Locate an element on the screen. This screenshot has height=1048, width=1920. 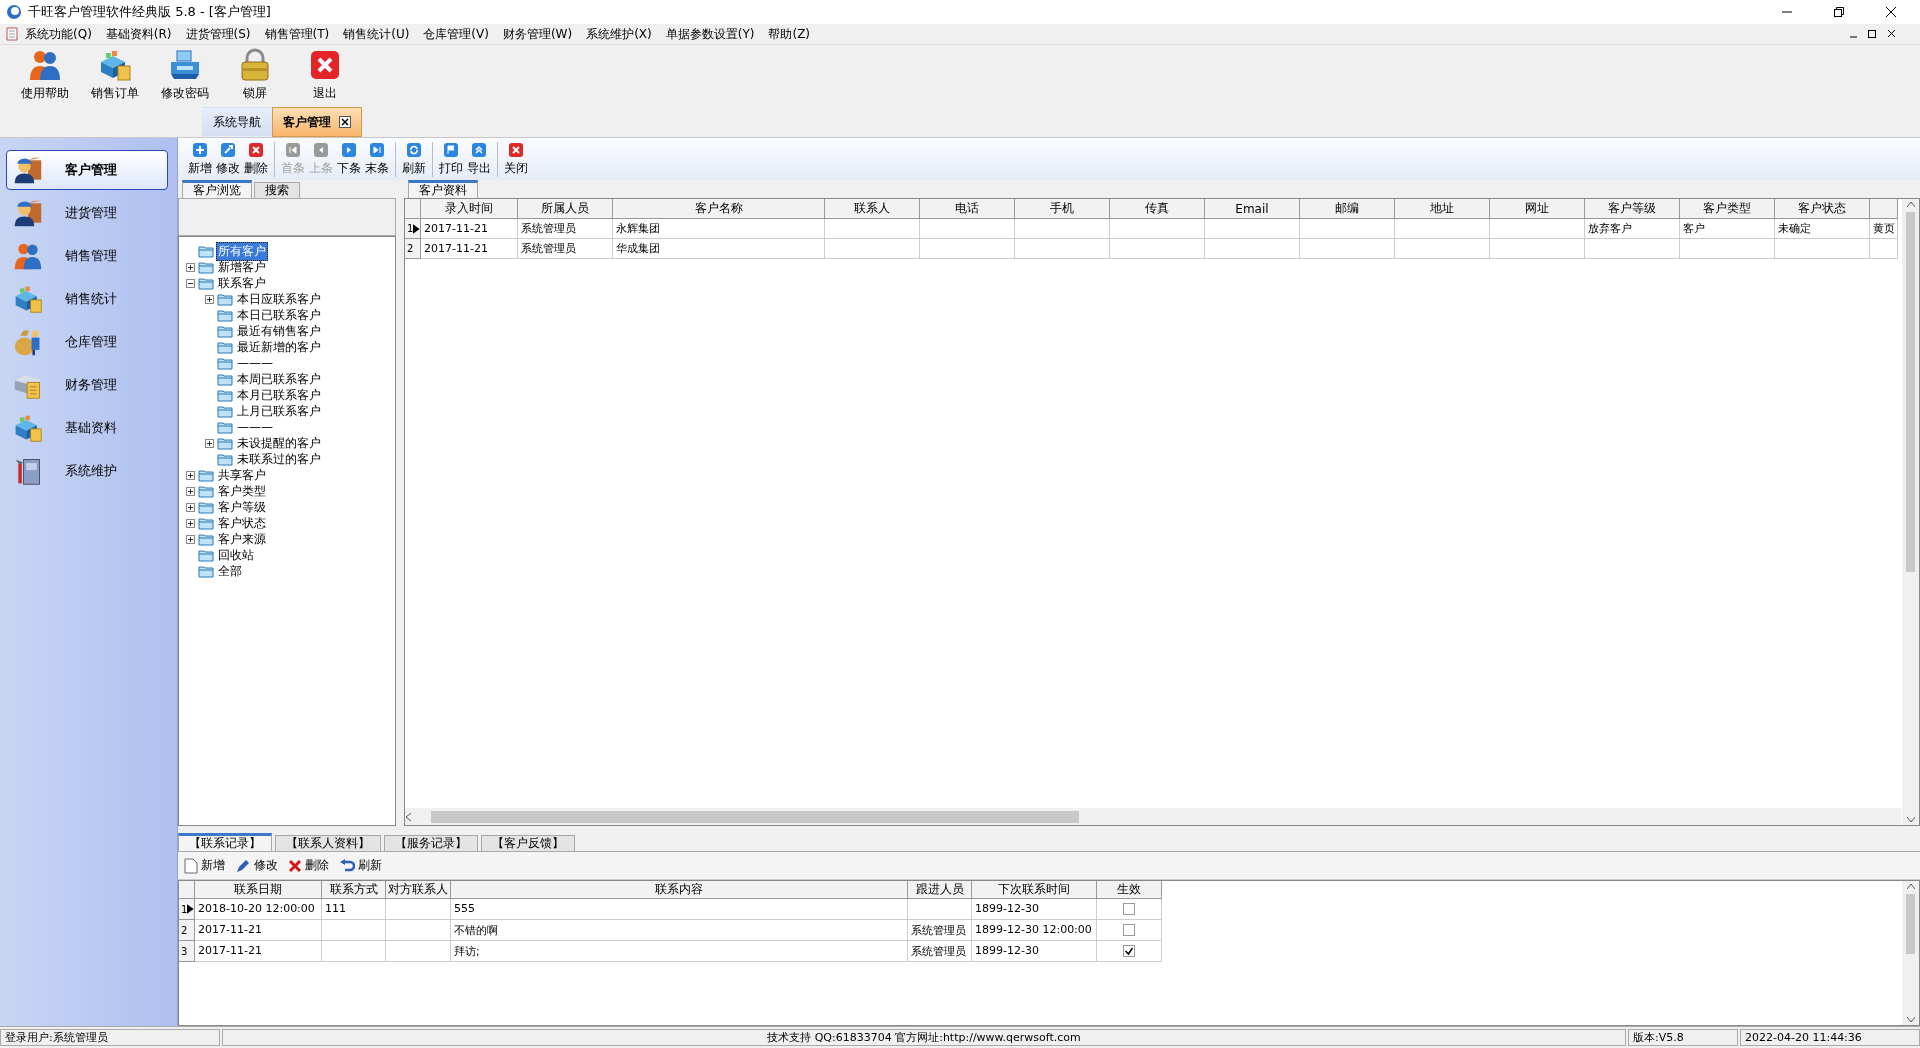
menu-item: 进货管理(S) is located at coordinates (218, 34).